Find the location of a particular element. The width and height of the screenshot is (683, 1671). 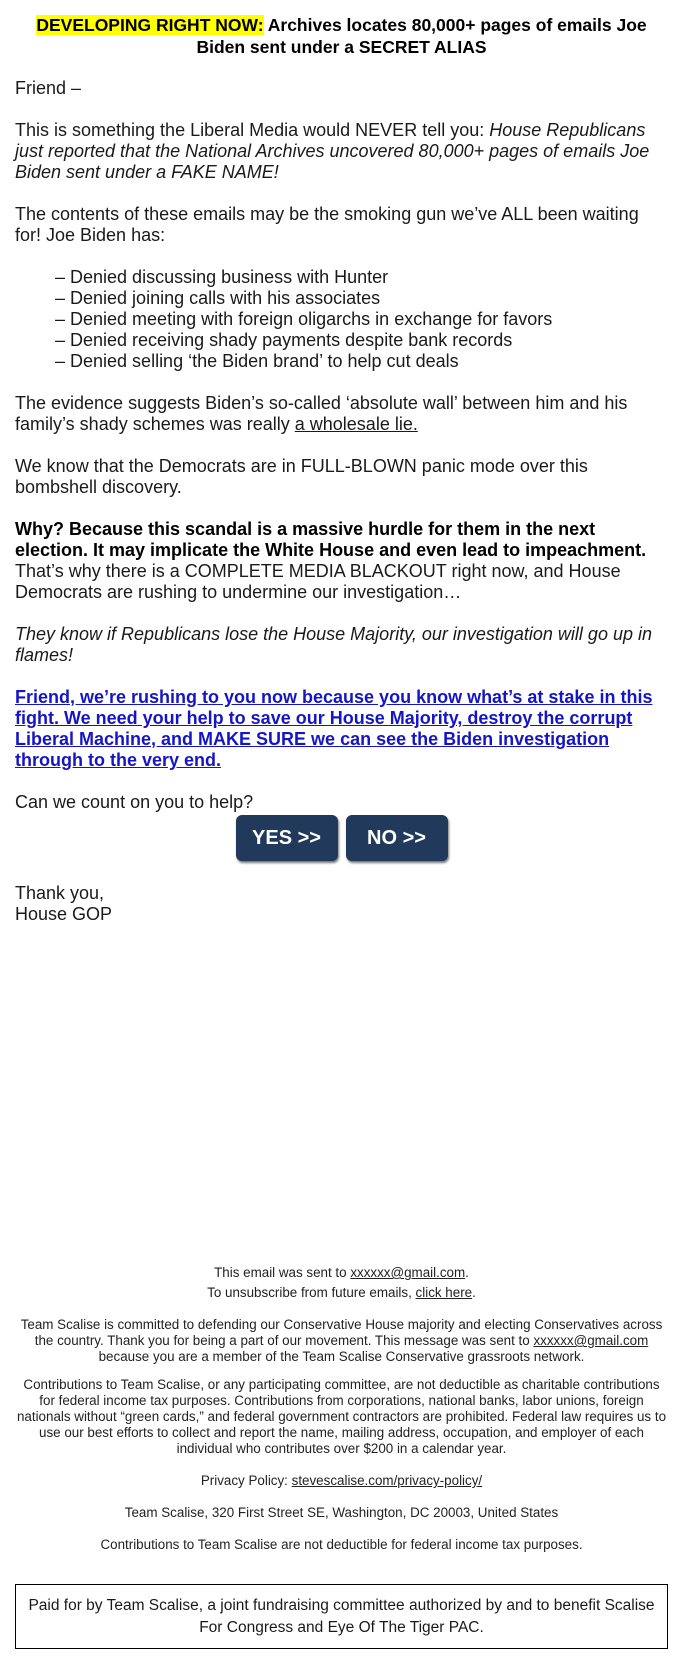

signoff: Thank you, House GOP is located at coordinates (341, 904).